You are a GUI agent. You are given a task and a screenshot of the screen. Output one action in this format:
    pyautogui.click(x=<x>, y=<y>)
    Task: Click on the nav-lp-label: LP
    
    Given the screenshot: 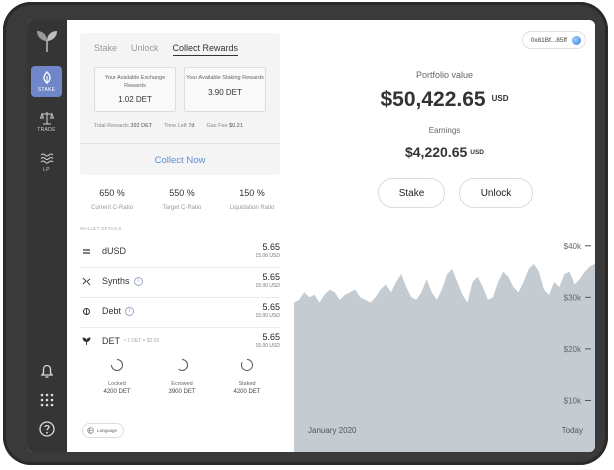 What is the action you would take?
    pyautogui.click(x=46, y=169)
    